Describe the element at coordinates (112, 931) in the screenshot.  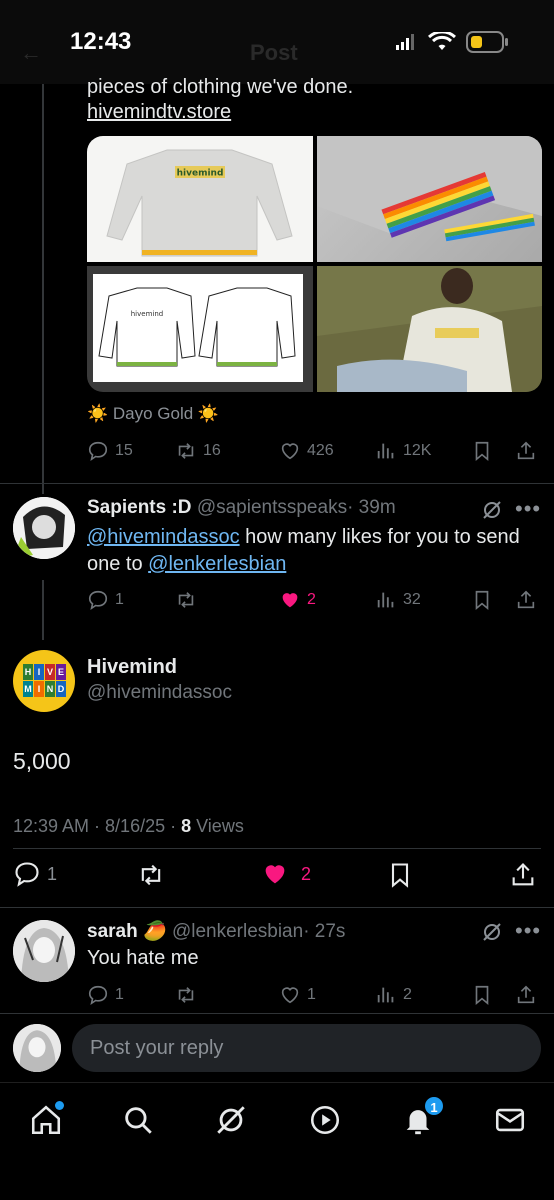
I see `author-name: sarah` at that location.